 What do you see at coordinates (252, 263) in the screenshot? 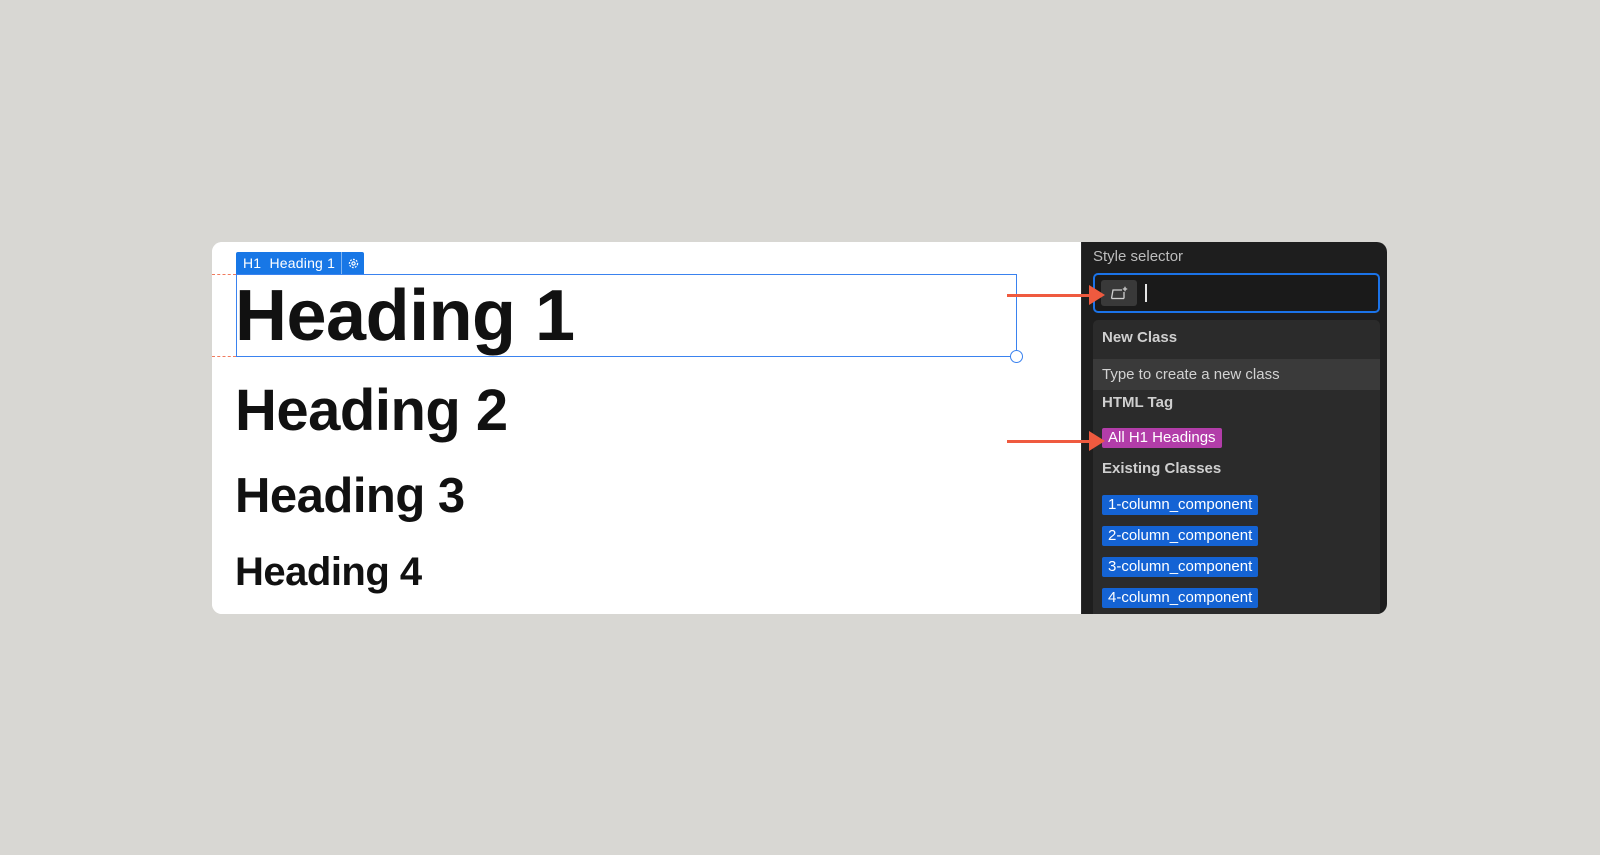
I see `element-tag: H1` at bounding box center [252, 263].